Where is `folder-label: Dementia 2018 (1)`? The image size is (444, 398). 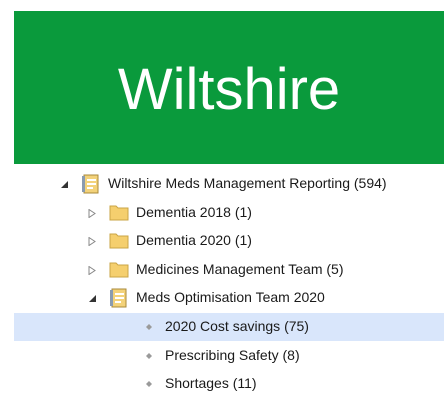 folder-label: Dementia 2018 (1) is located at coordinates (194, 212).